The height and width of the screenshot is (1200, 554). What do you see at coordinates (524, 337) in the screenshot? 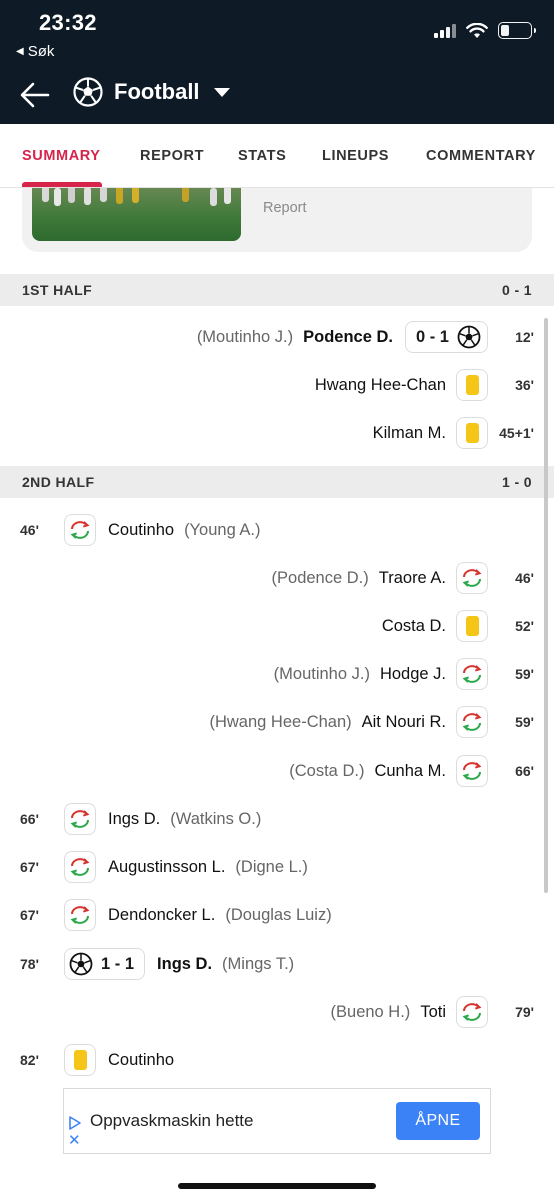
I see `event-minute: 12'` at bounding box center [524, 337].